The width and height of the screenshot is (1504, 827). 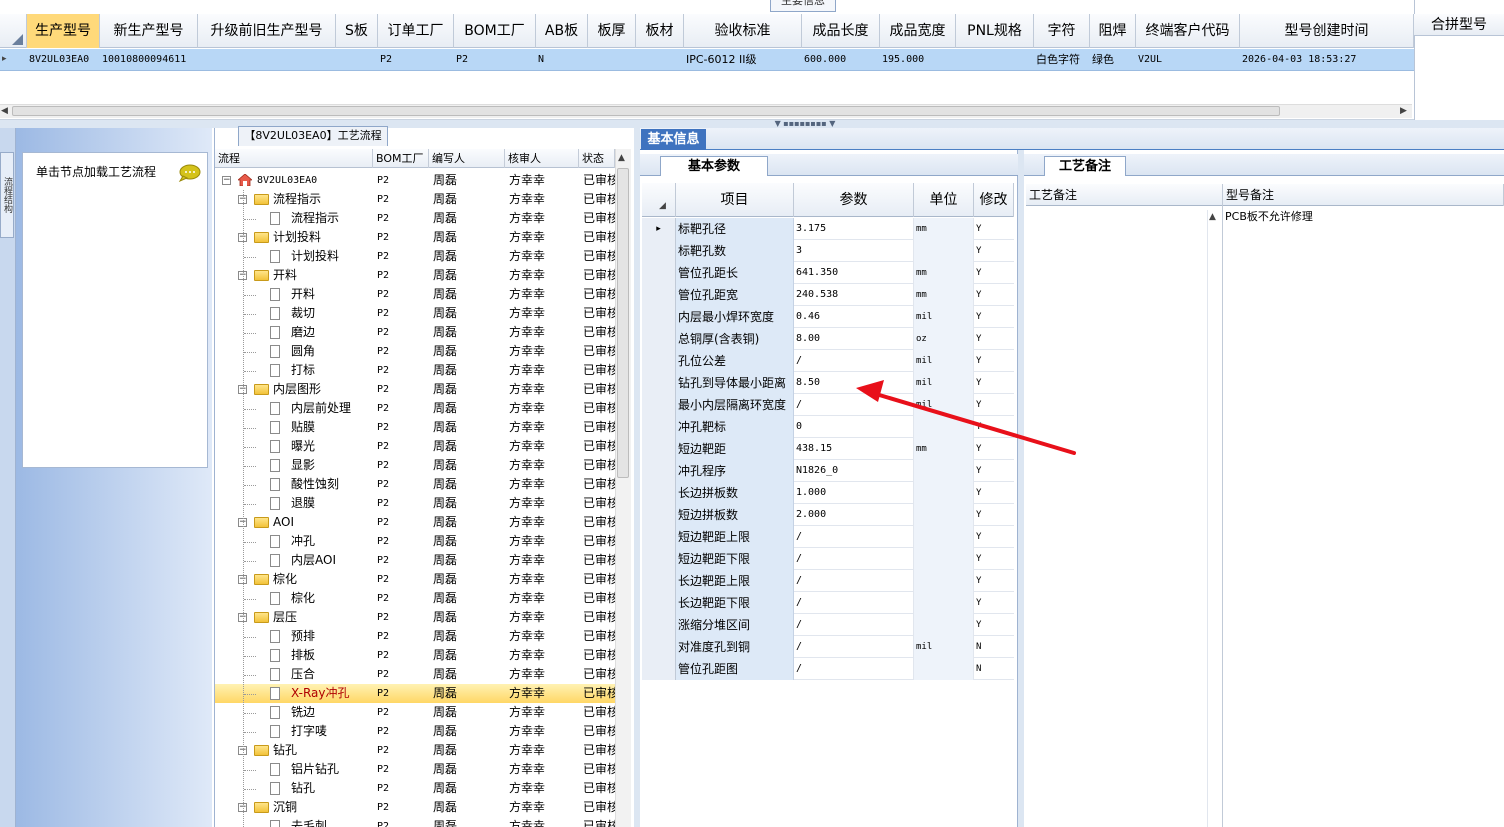 What do you see at coordinates (323, 275) in the screenshot?
I see `tree-node-label: 开料` at bounding box center [323, 275].